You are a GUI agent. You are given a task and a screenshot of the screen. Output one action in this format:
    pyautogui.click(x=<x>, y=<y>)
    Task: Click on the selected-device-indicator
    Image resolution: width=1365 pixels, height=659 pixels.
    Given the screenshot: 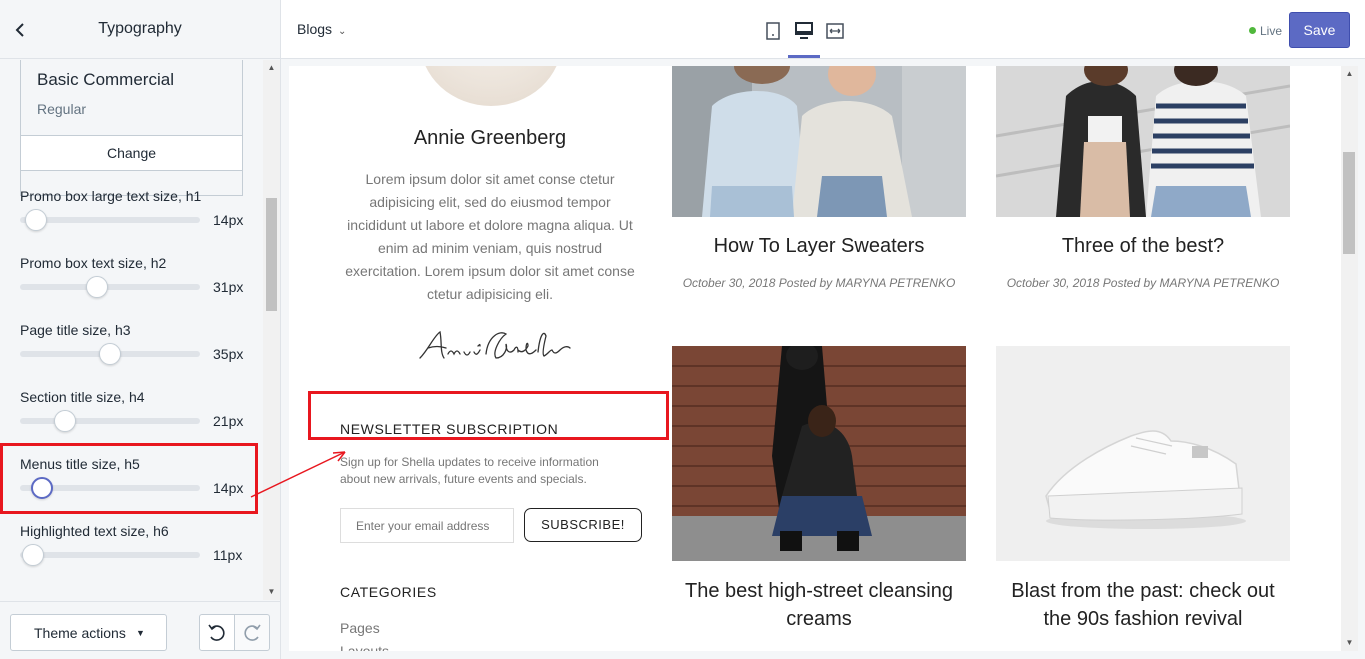 What is the action you would take?
    pyautogui.click(x=804, y=56)
    